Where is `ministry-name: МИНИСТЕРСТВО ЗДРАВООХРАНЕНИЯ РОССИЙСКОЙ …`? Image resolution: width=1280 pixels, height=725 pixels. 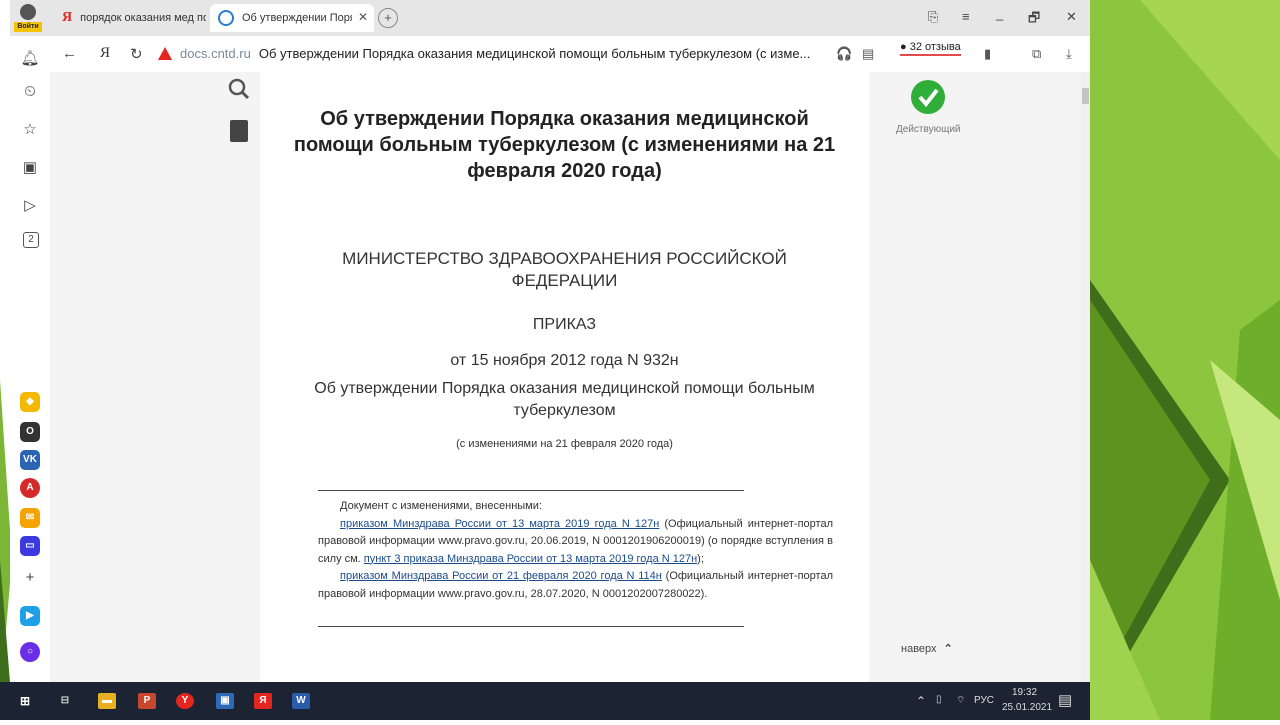 ministry-name: МИНИСТЕРСТВО ЗДРАВООХРАНЕНИЯ РОССИЙСКОЙ … is located at coordinates (564, 269).